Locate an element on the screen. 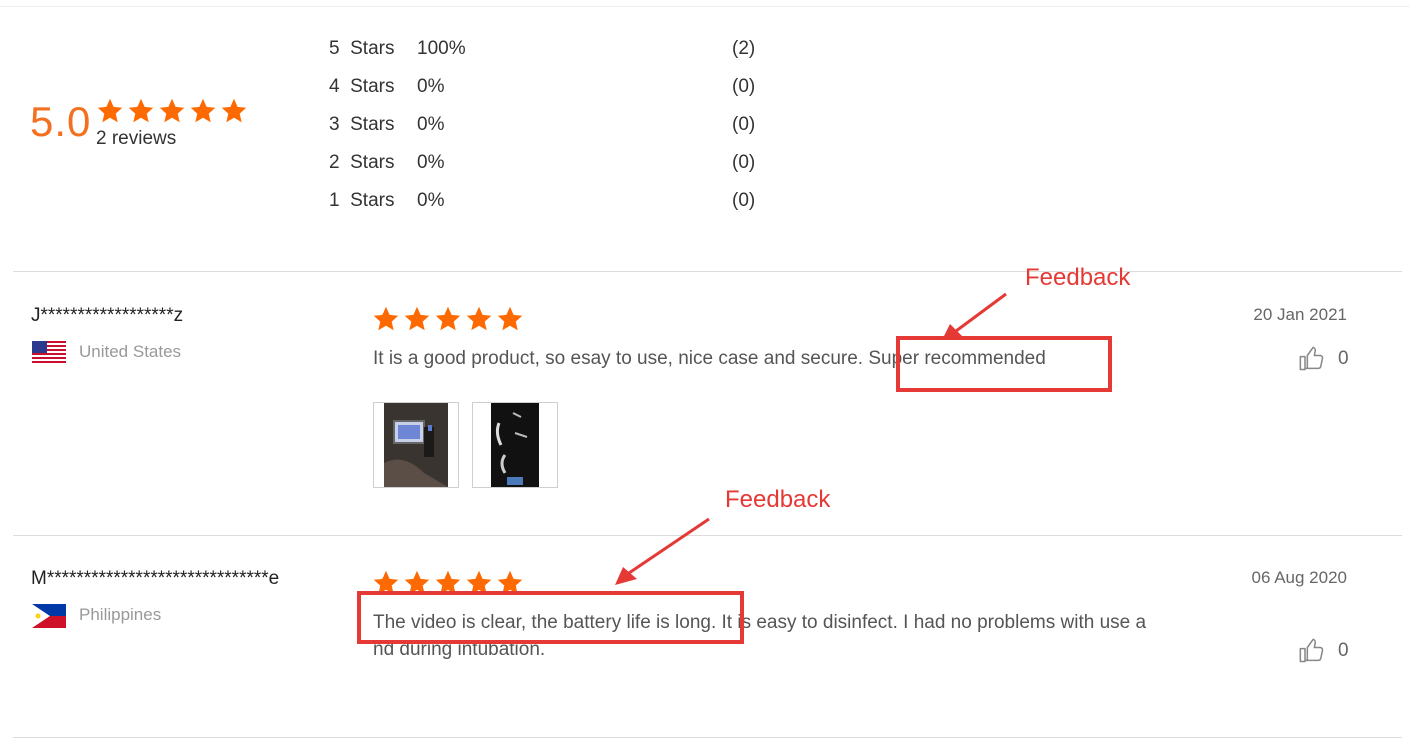  feedback-highlight-box is located at coordinates (550, 617).